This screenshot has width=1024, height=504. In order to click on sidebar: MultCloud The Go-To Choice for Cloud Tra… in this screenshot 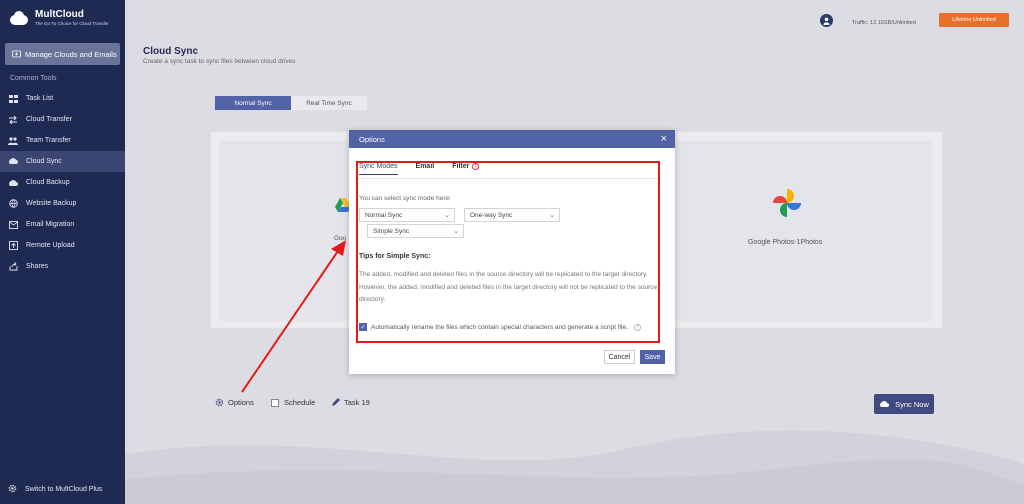, I will do `click(62, 252)`.